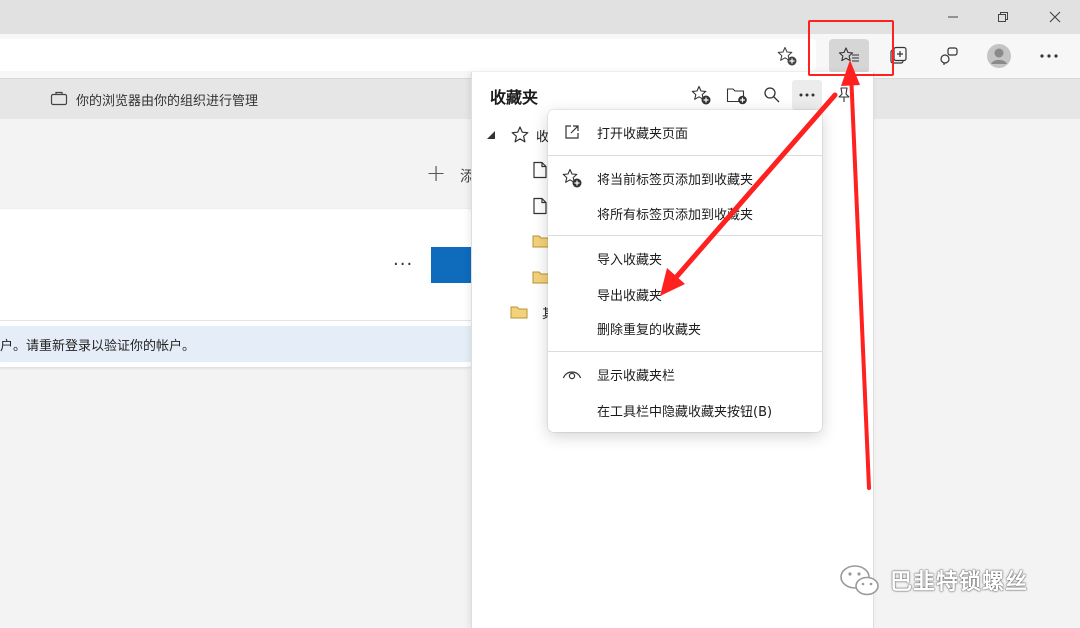 The width and height of the screenshot is (1080, 628). I want to click on favorites-root-row: 收, so click(517, 135).